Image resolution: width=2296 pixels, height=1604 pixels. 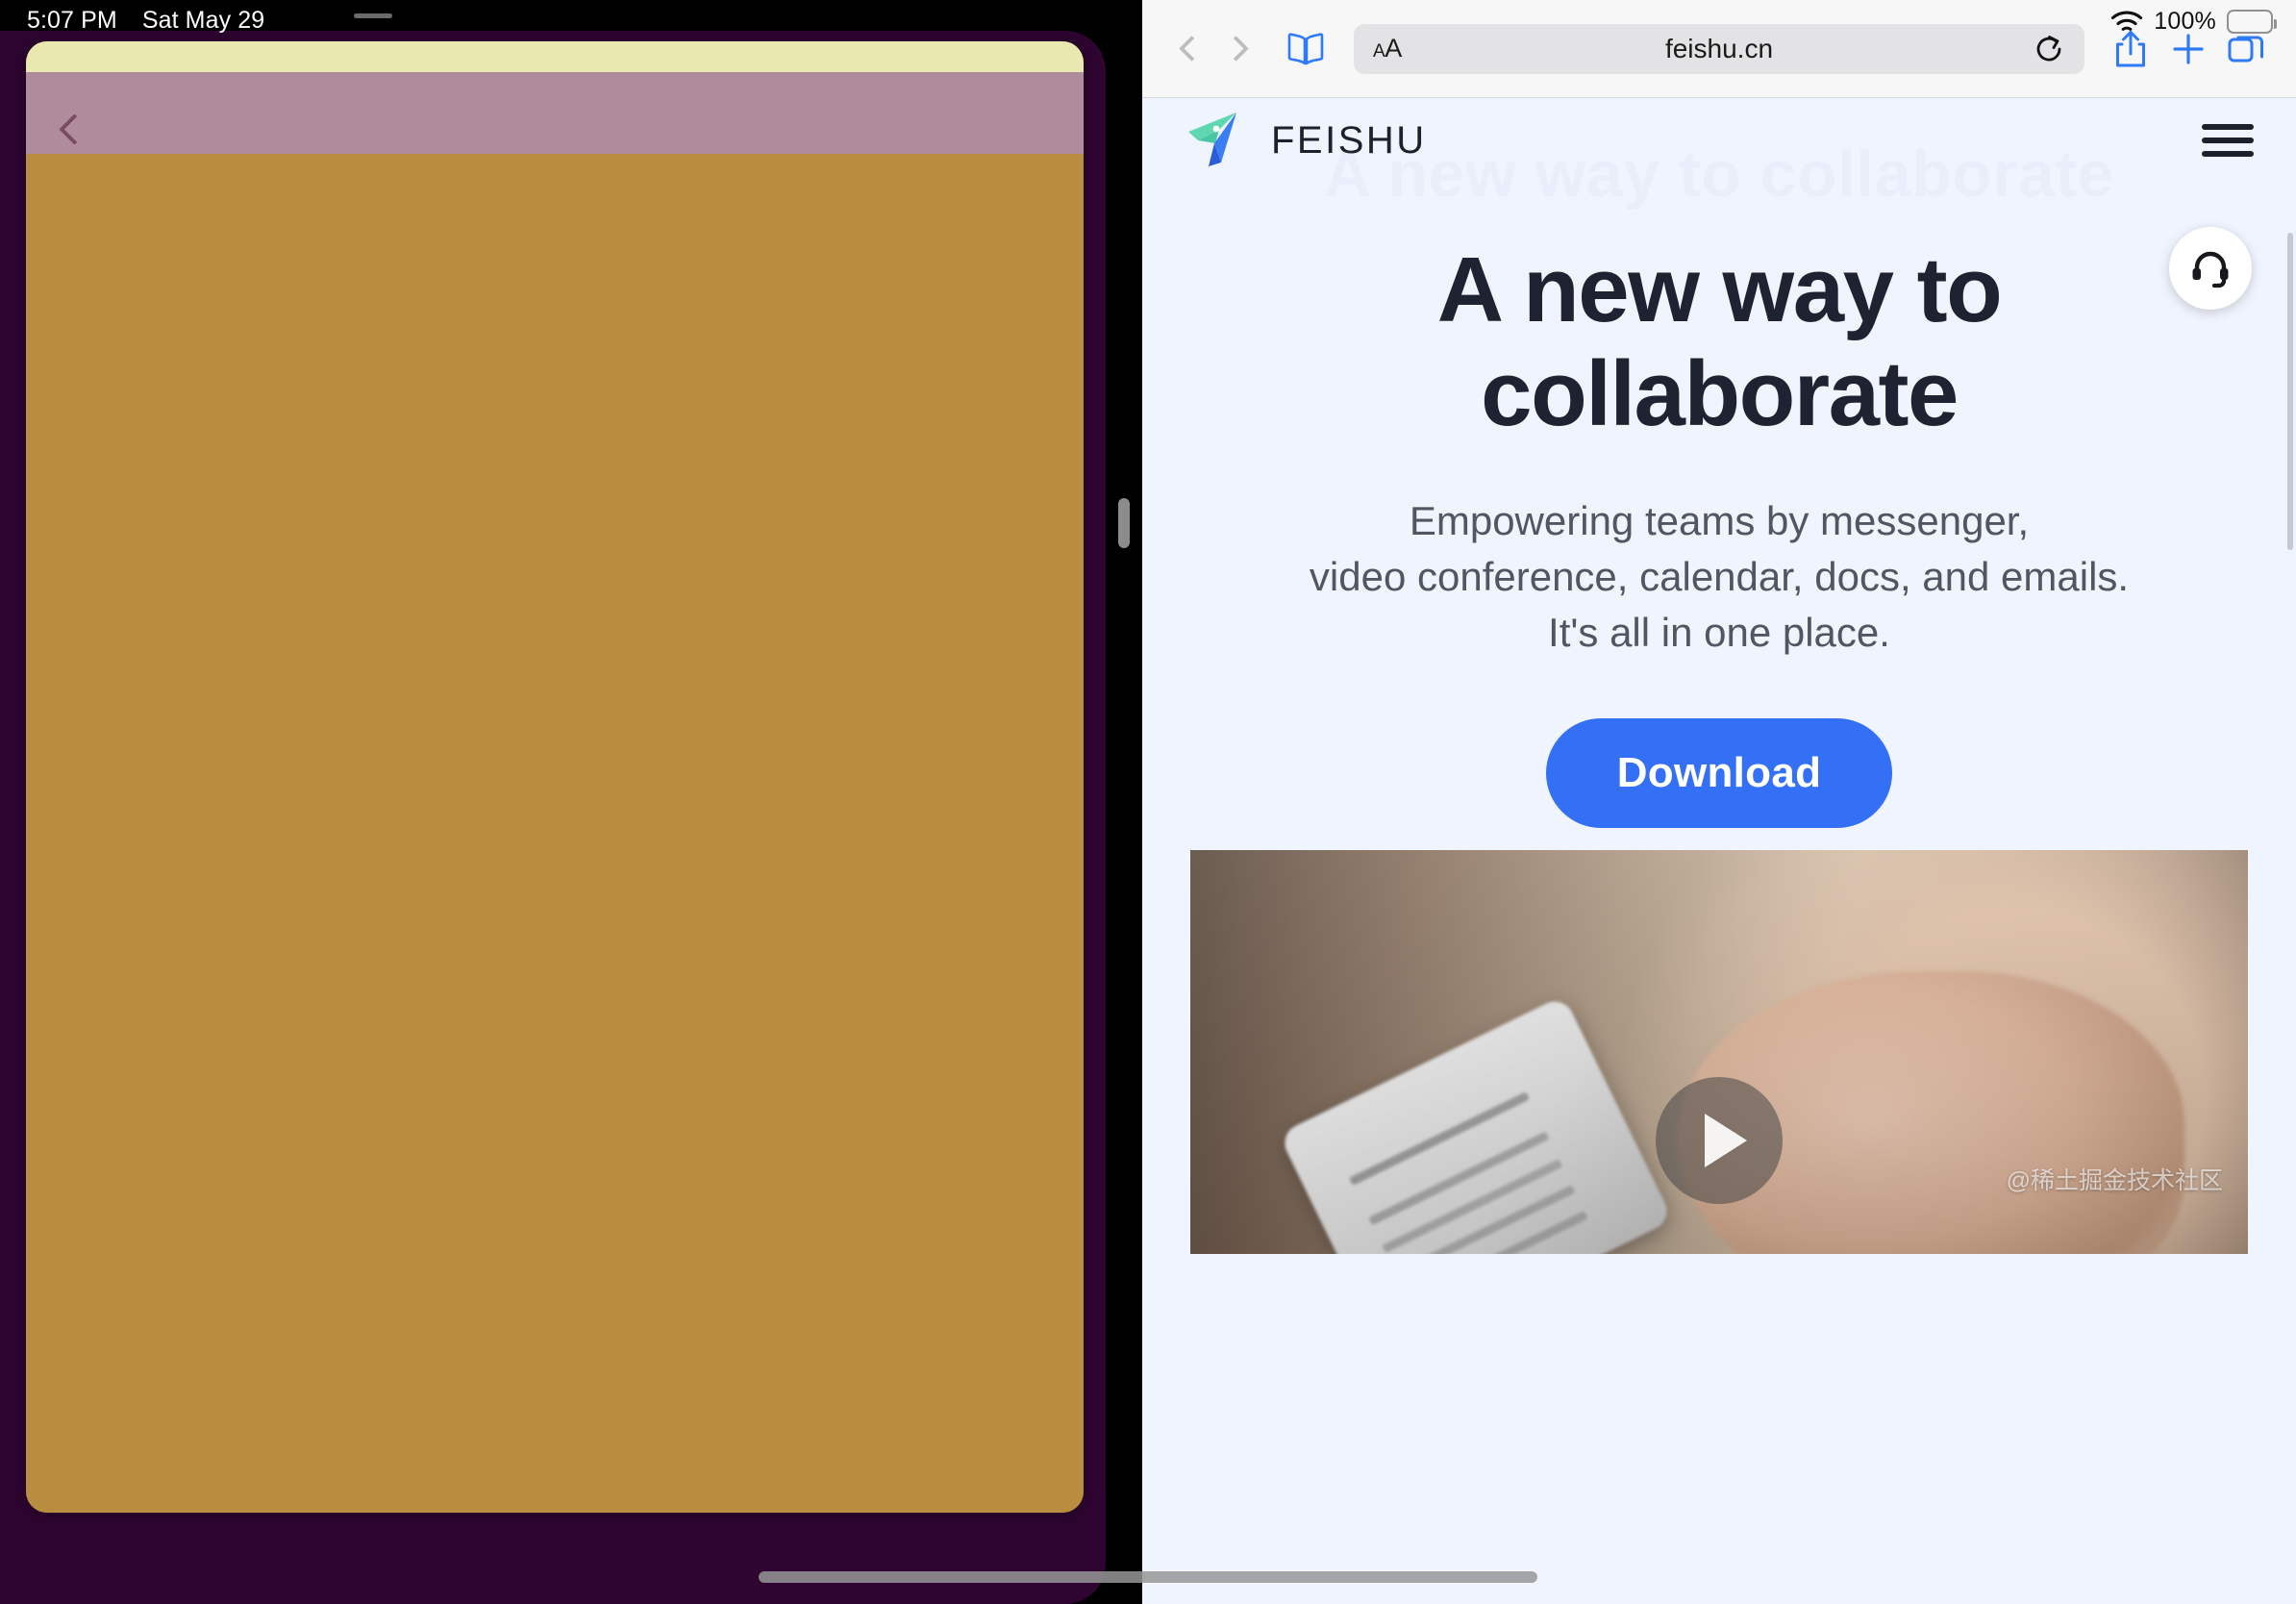 I want to click on split-view-divider, so click(x=1124, y=802).